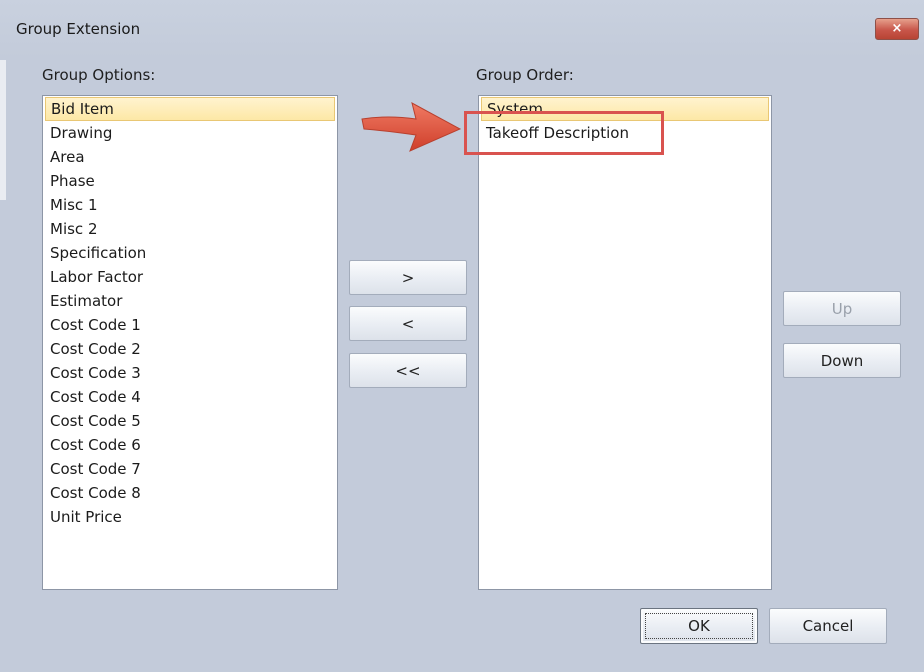 The width and height of the screenshot is (924, 672). I want to click on list-item: Cost Code 2, so click(190, 349).